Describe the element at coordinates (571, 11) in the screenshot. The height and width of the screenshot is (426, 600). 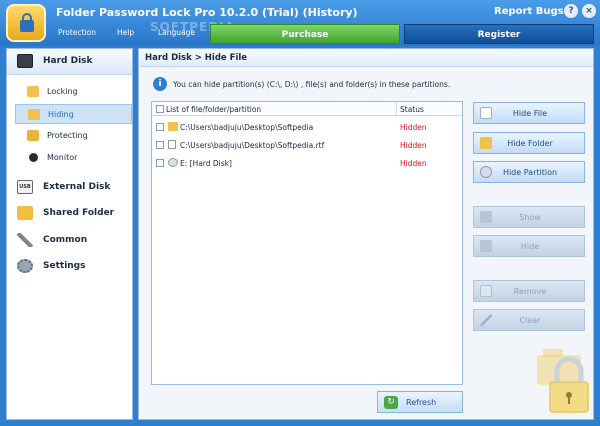
I see `help-icon: ?` at that location.